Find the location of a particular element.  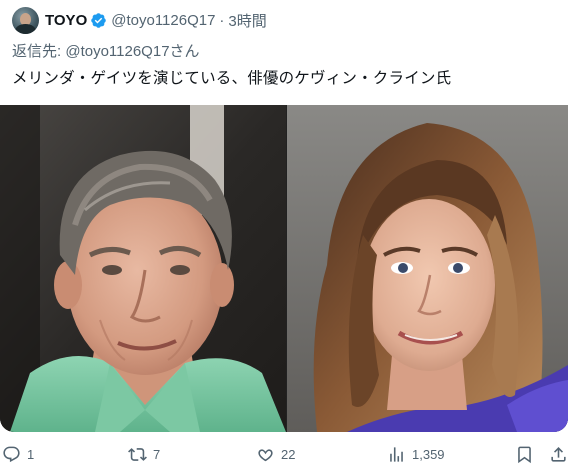

reply-to-mention: @toyo1126Q17さん is located at coordinates (132, 51).